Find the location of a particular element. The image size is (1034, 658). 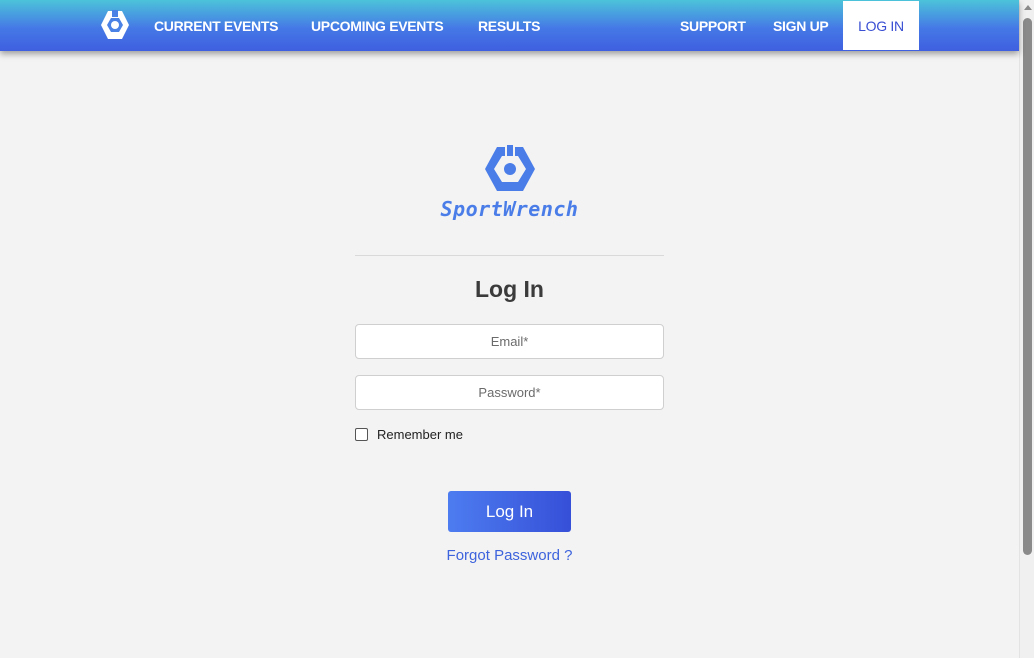

nav-sign-up: SIGN UP is located at coordinates (801, 25).